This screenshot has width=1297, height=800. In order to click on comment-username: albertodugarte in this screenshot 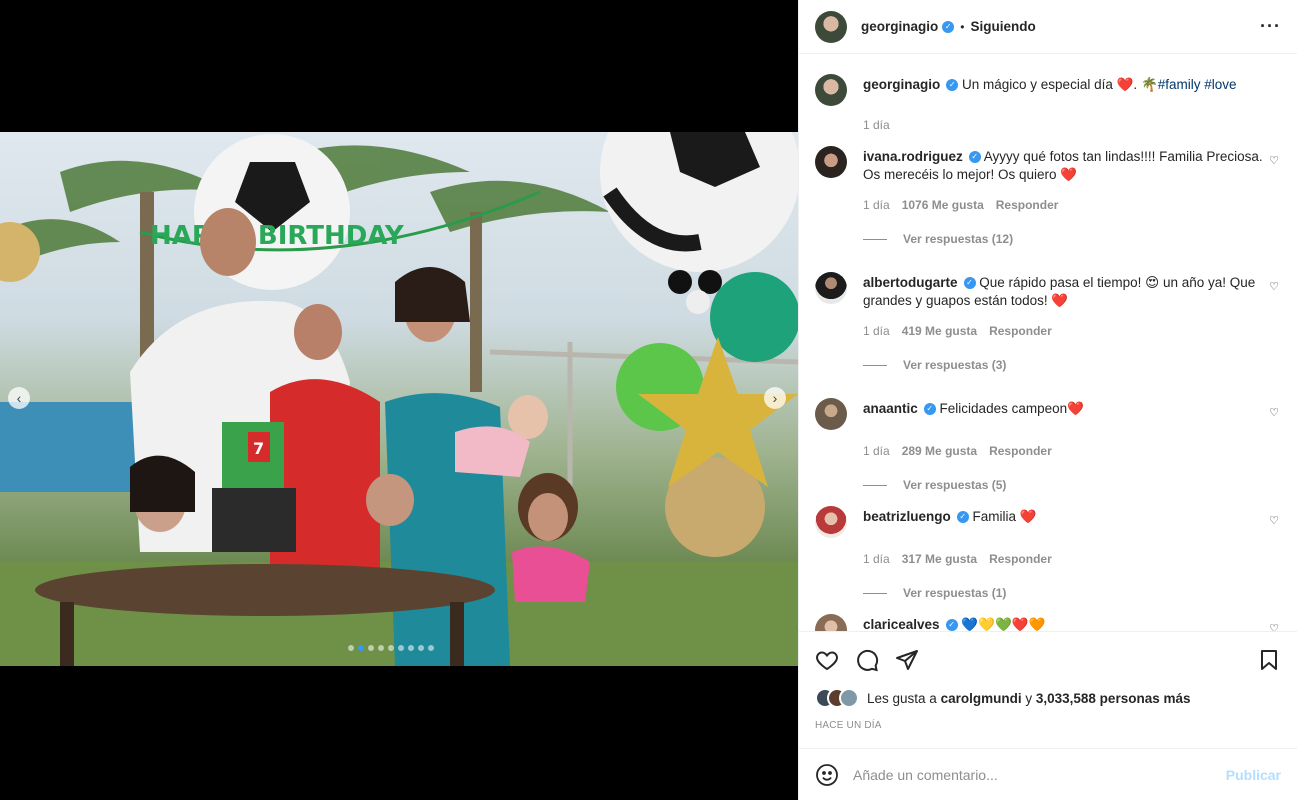, I will do `click(910, 282)`.